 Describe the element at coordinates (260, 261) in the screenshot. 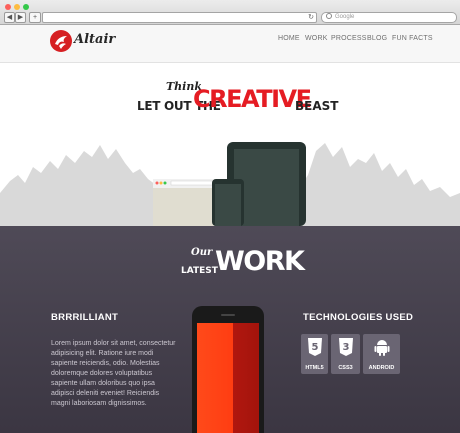

I see `work-title: WORK` at that location.